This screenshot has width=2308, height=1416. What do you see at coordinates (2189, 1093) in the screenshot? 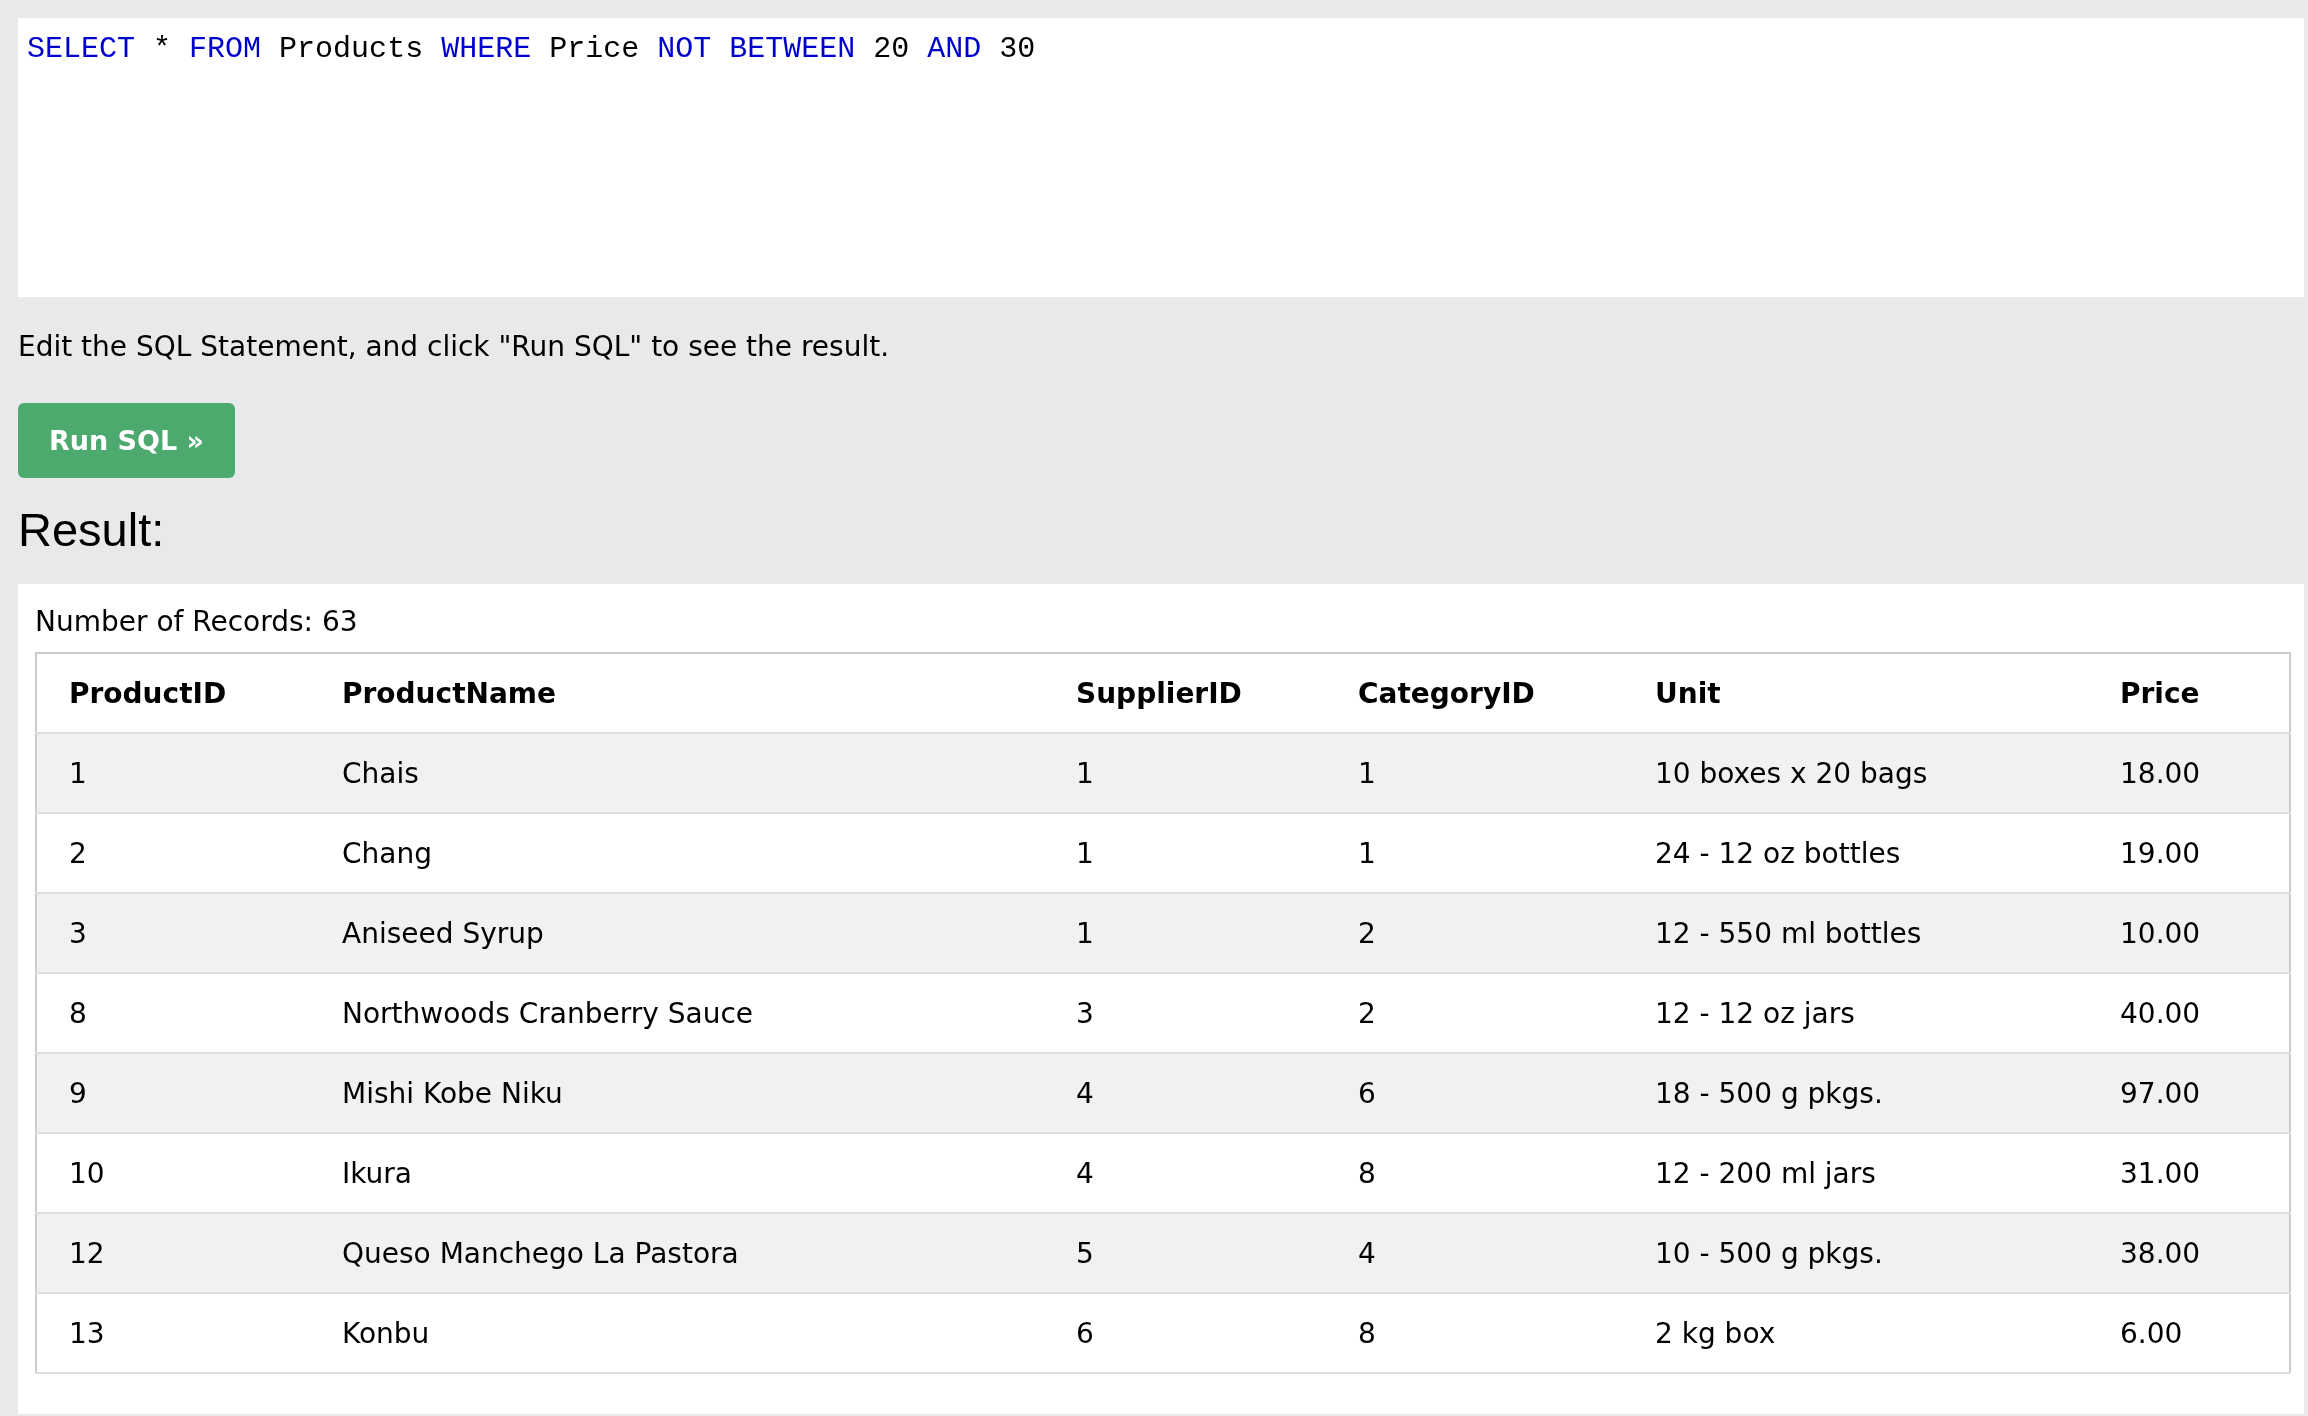
I see `table-cell: 97.00` at bounding box center [2189, 1093].